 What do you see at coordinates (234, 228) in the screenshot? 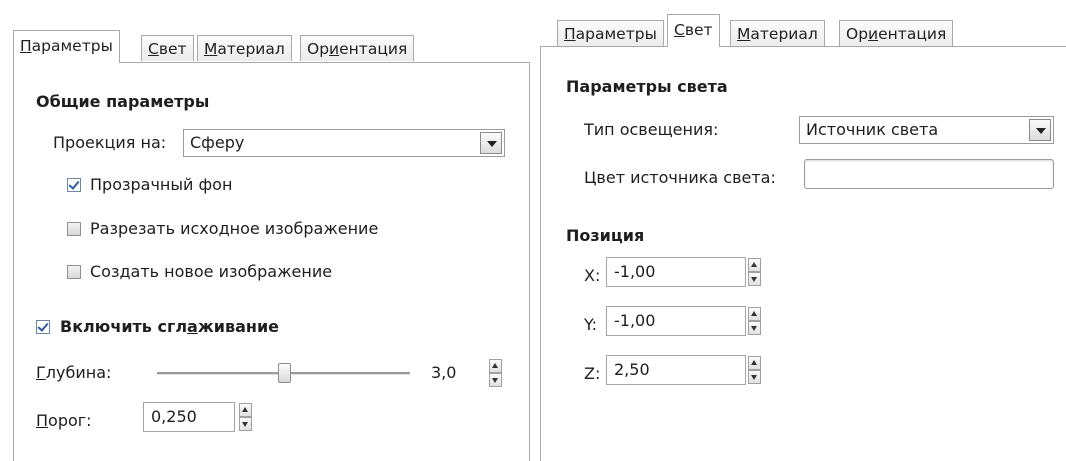
I see `cut-image-label: Разрезать исходное изображение` at bounding box center [234, 228].